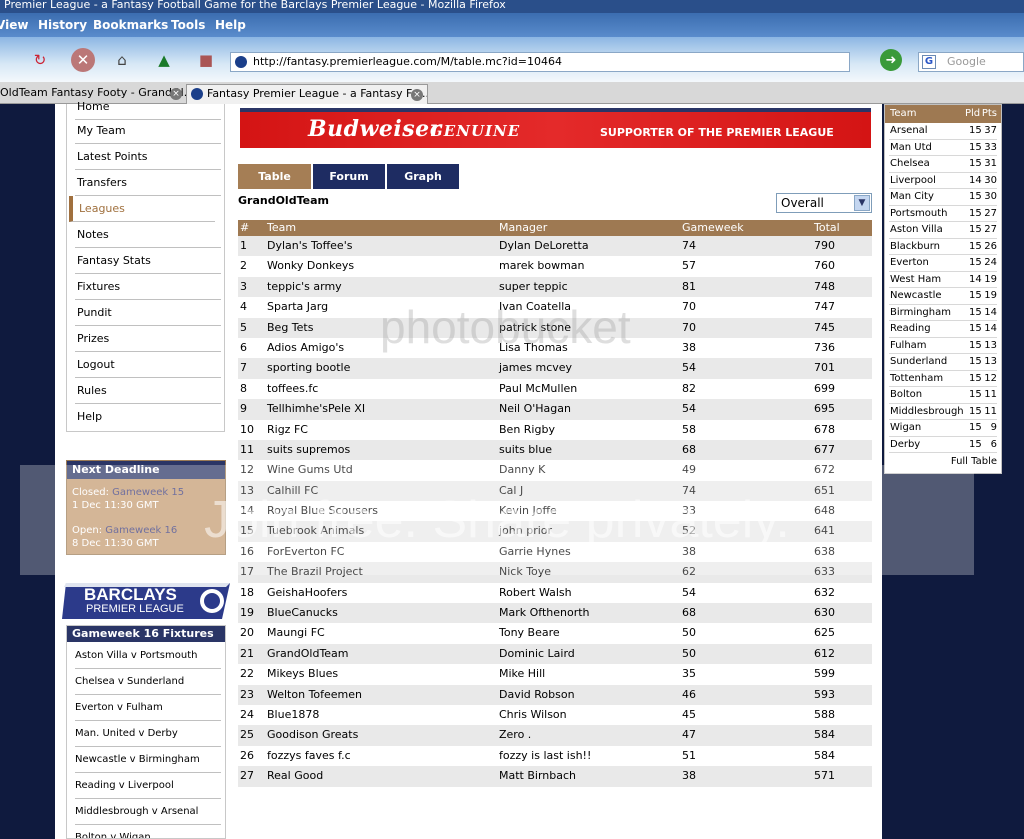  Describe the element at coordinates (555, 307) in the screenshot. I see `table-row: 4 Sparta Jarg Ivan Coatella 70 747` at that location.